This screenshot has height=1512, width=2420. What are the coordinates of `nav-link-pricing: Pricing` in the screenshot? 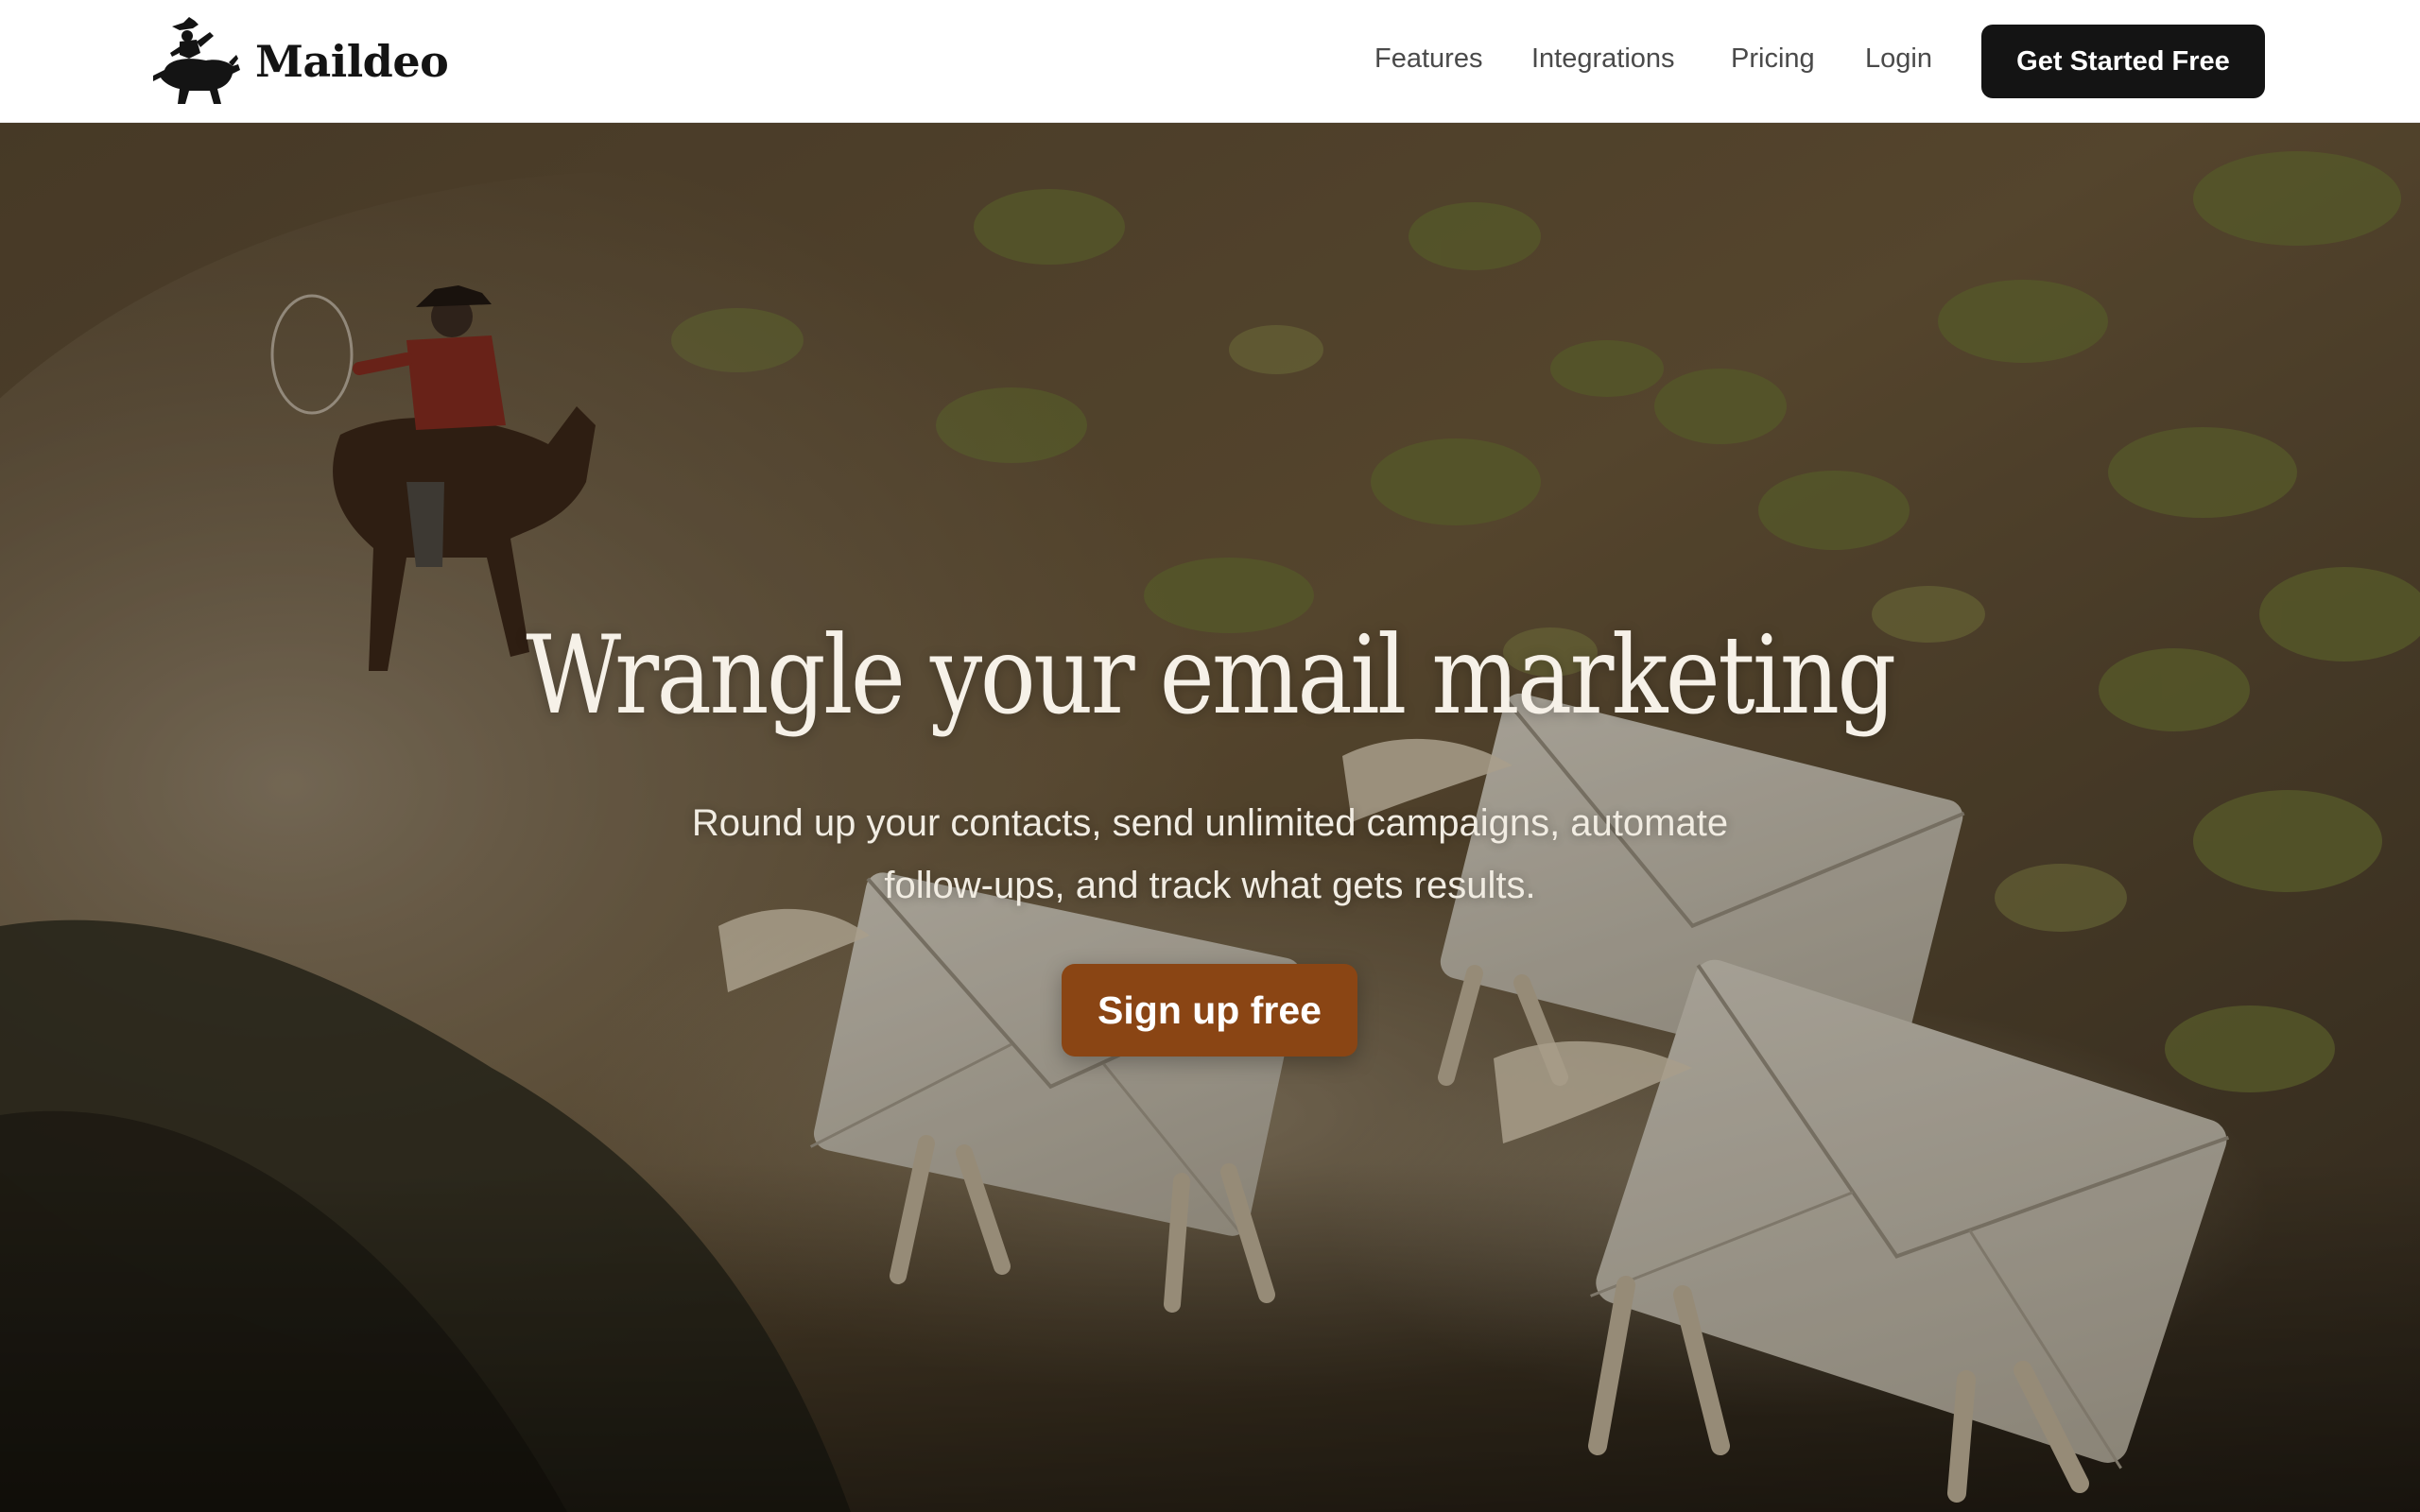 It's located at (1773, 58).